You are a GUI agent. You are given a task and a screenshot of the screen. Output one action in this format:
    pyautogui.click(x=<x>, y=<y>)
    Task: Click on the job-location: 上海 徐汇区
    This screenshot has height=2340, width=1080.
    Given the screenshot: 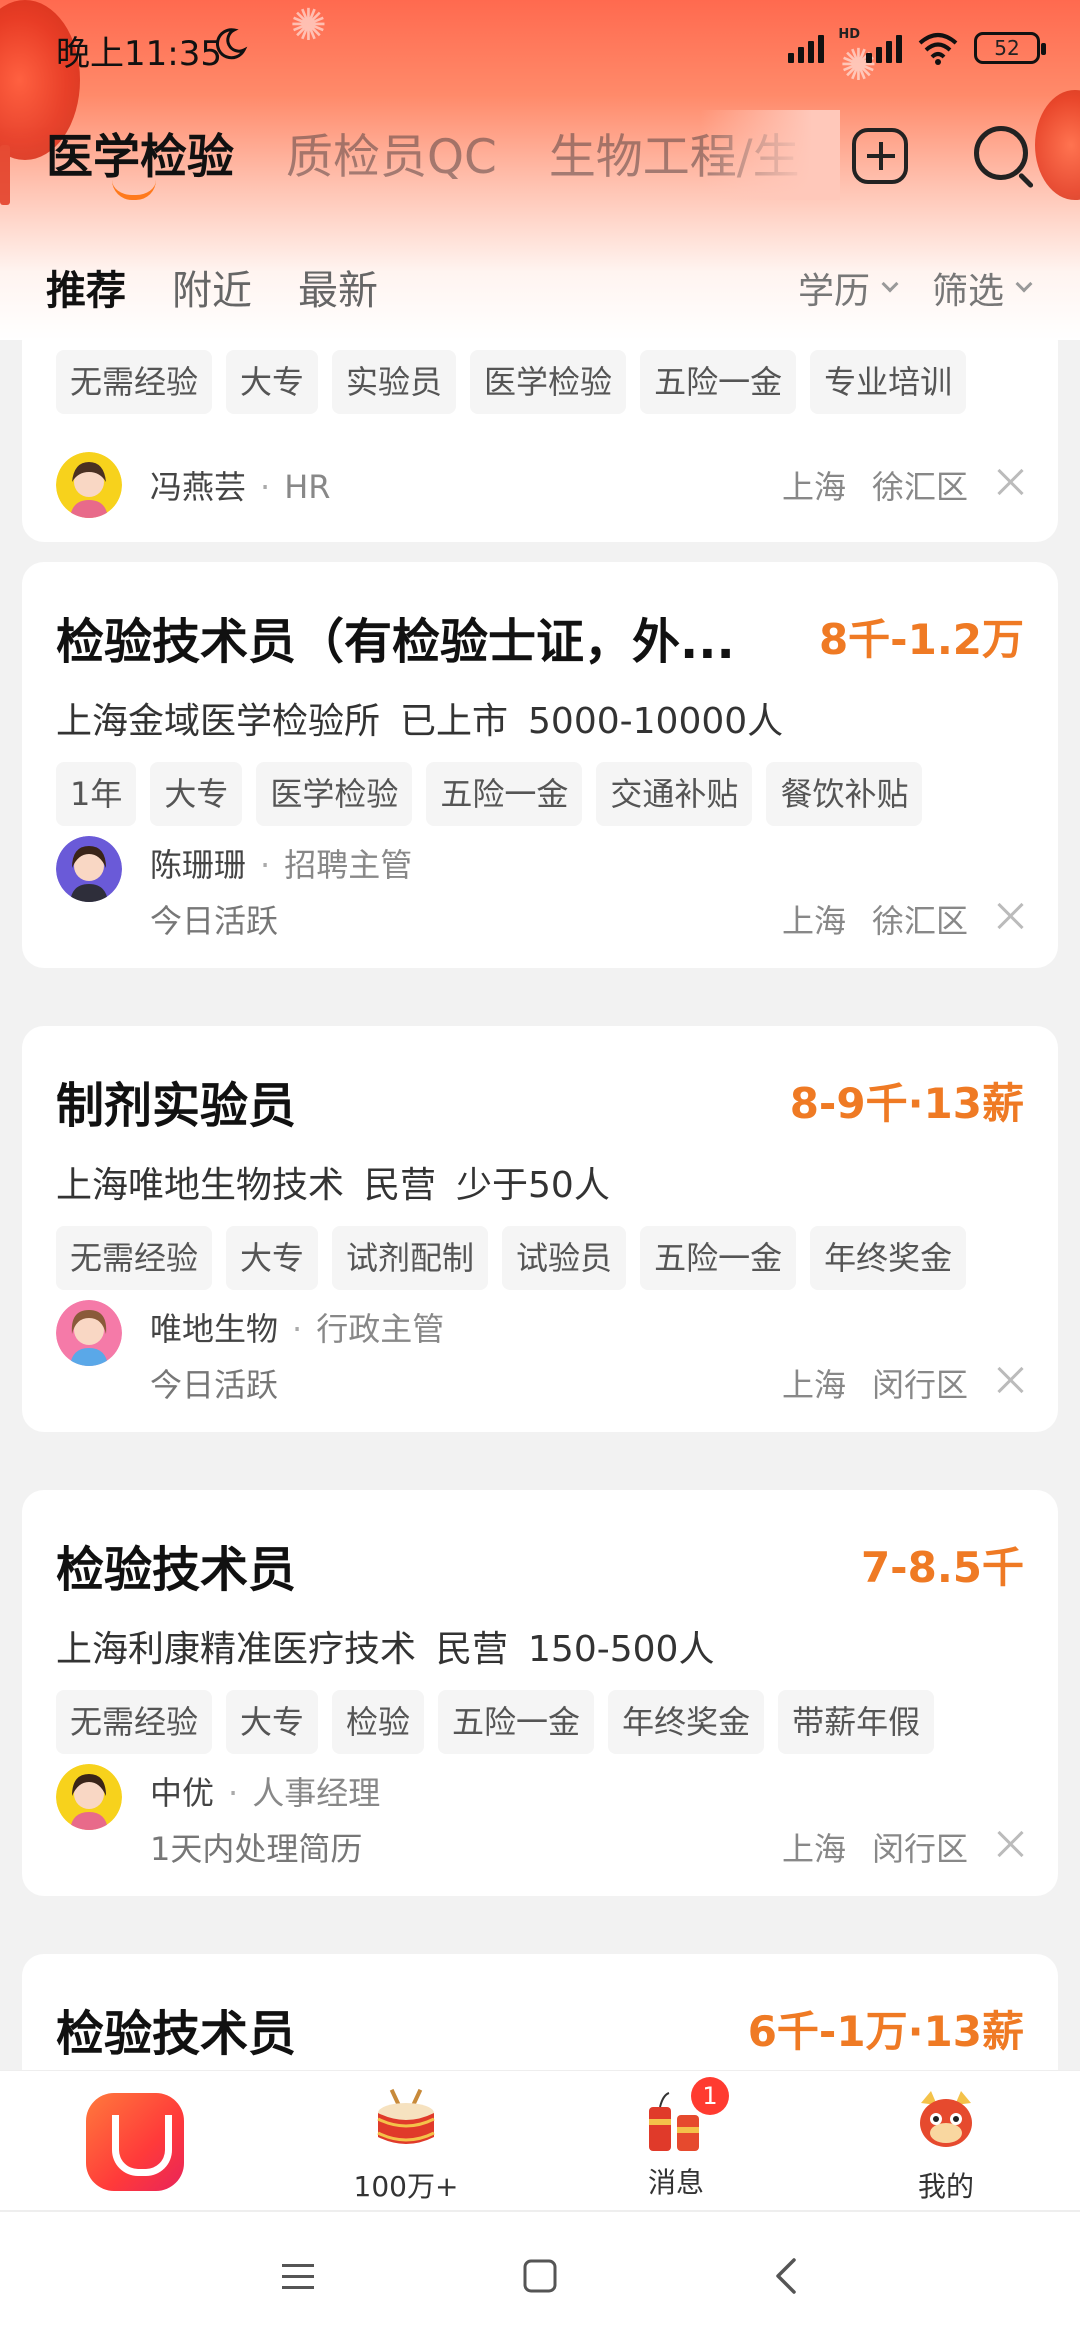 What is the action you would take?
    pyautogui.click(x=862, y=919)
    